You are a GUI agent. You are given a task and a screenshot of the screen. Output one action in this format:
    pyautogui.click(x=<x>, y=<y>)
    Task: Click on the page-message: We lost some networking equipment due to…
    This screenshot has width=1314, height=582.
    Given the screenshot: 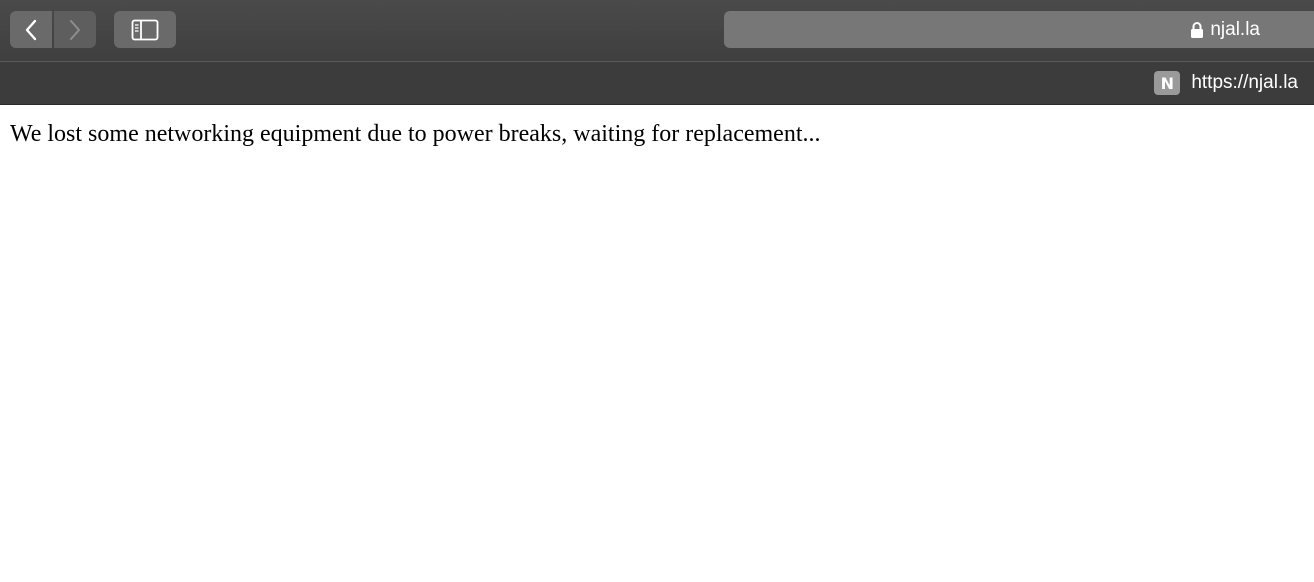 What is the action you would take?
    pyautogui.click(x=415, y=134)
    